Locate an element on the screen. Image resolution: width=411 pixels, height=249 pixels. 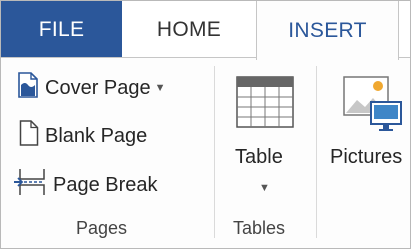
cover-page-button: Cover Page ▼ is located at coordinates (91, 88).